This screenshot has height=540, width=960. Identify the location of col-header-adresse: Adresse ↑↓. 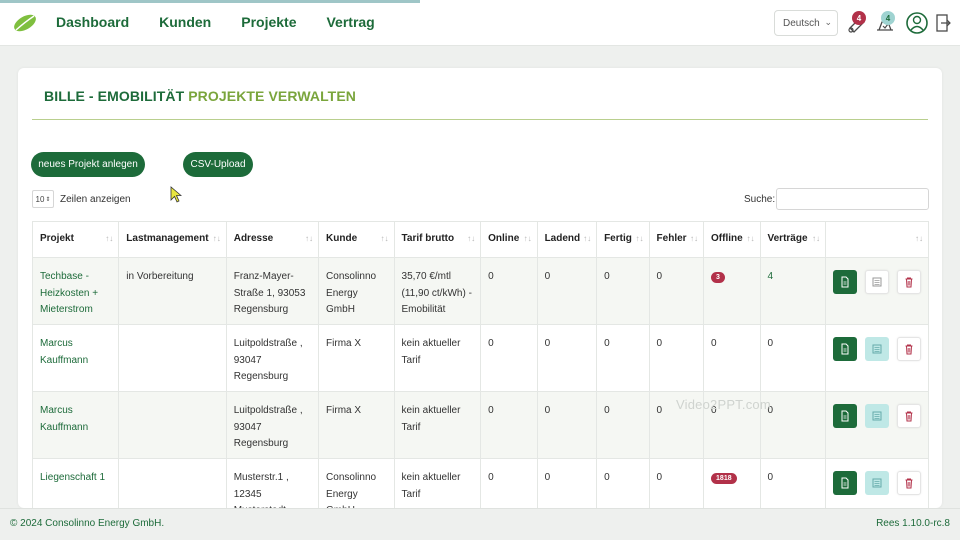
(272, 239).